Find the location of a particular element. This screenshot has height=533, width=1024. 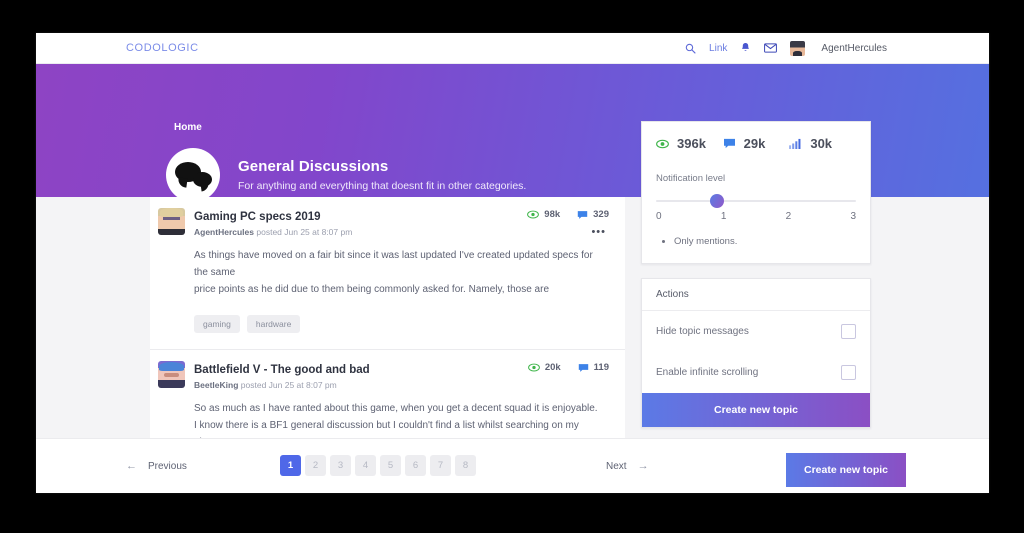

page-button-3: 3 is located at coordinates (340, 465).